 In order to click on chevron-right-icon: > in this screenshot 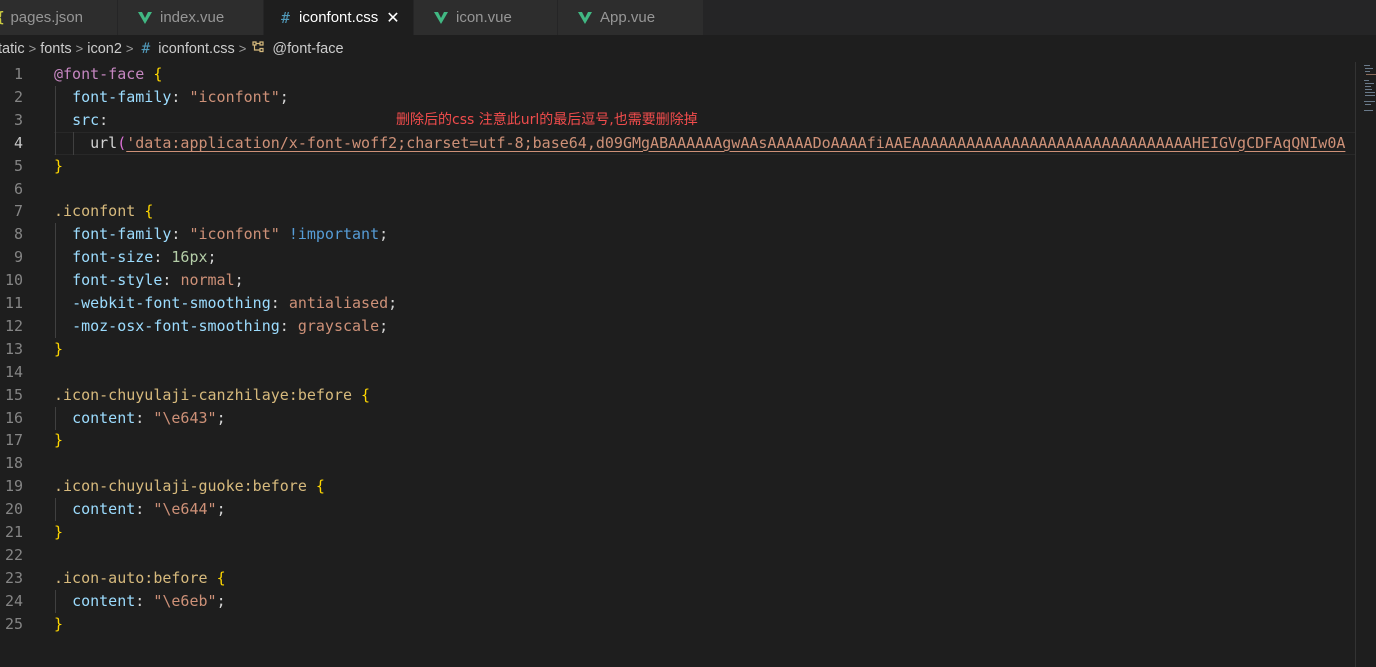, I will do `click(129, 48)`.